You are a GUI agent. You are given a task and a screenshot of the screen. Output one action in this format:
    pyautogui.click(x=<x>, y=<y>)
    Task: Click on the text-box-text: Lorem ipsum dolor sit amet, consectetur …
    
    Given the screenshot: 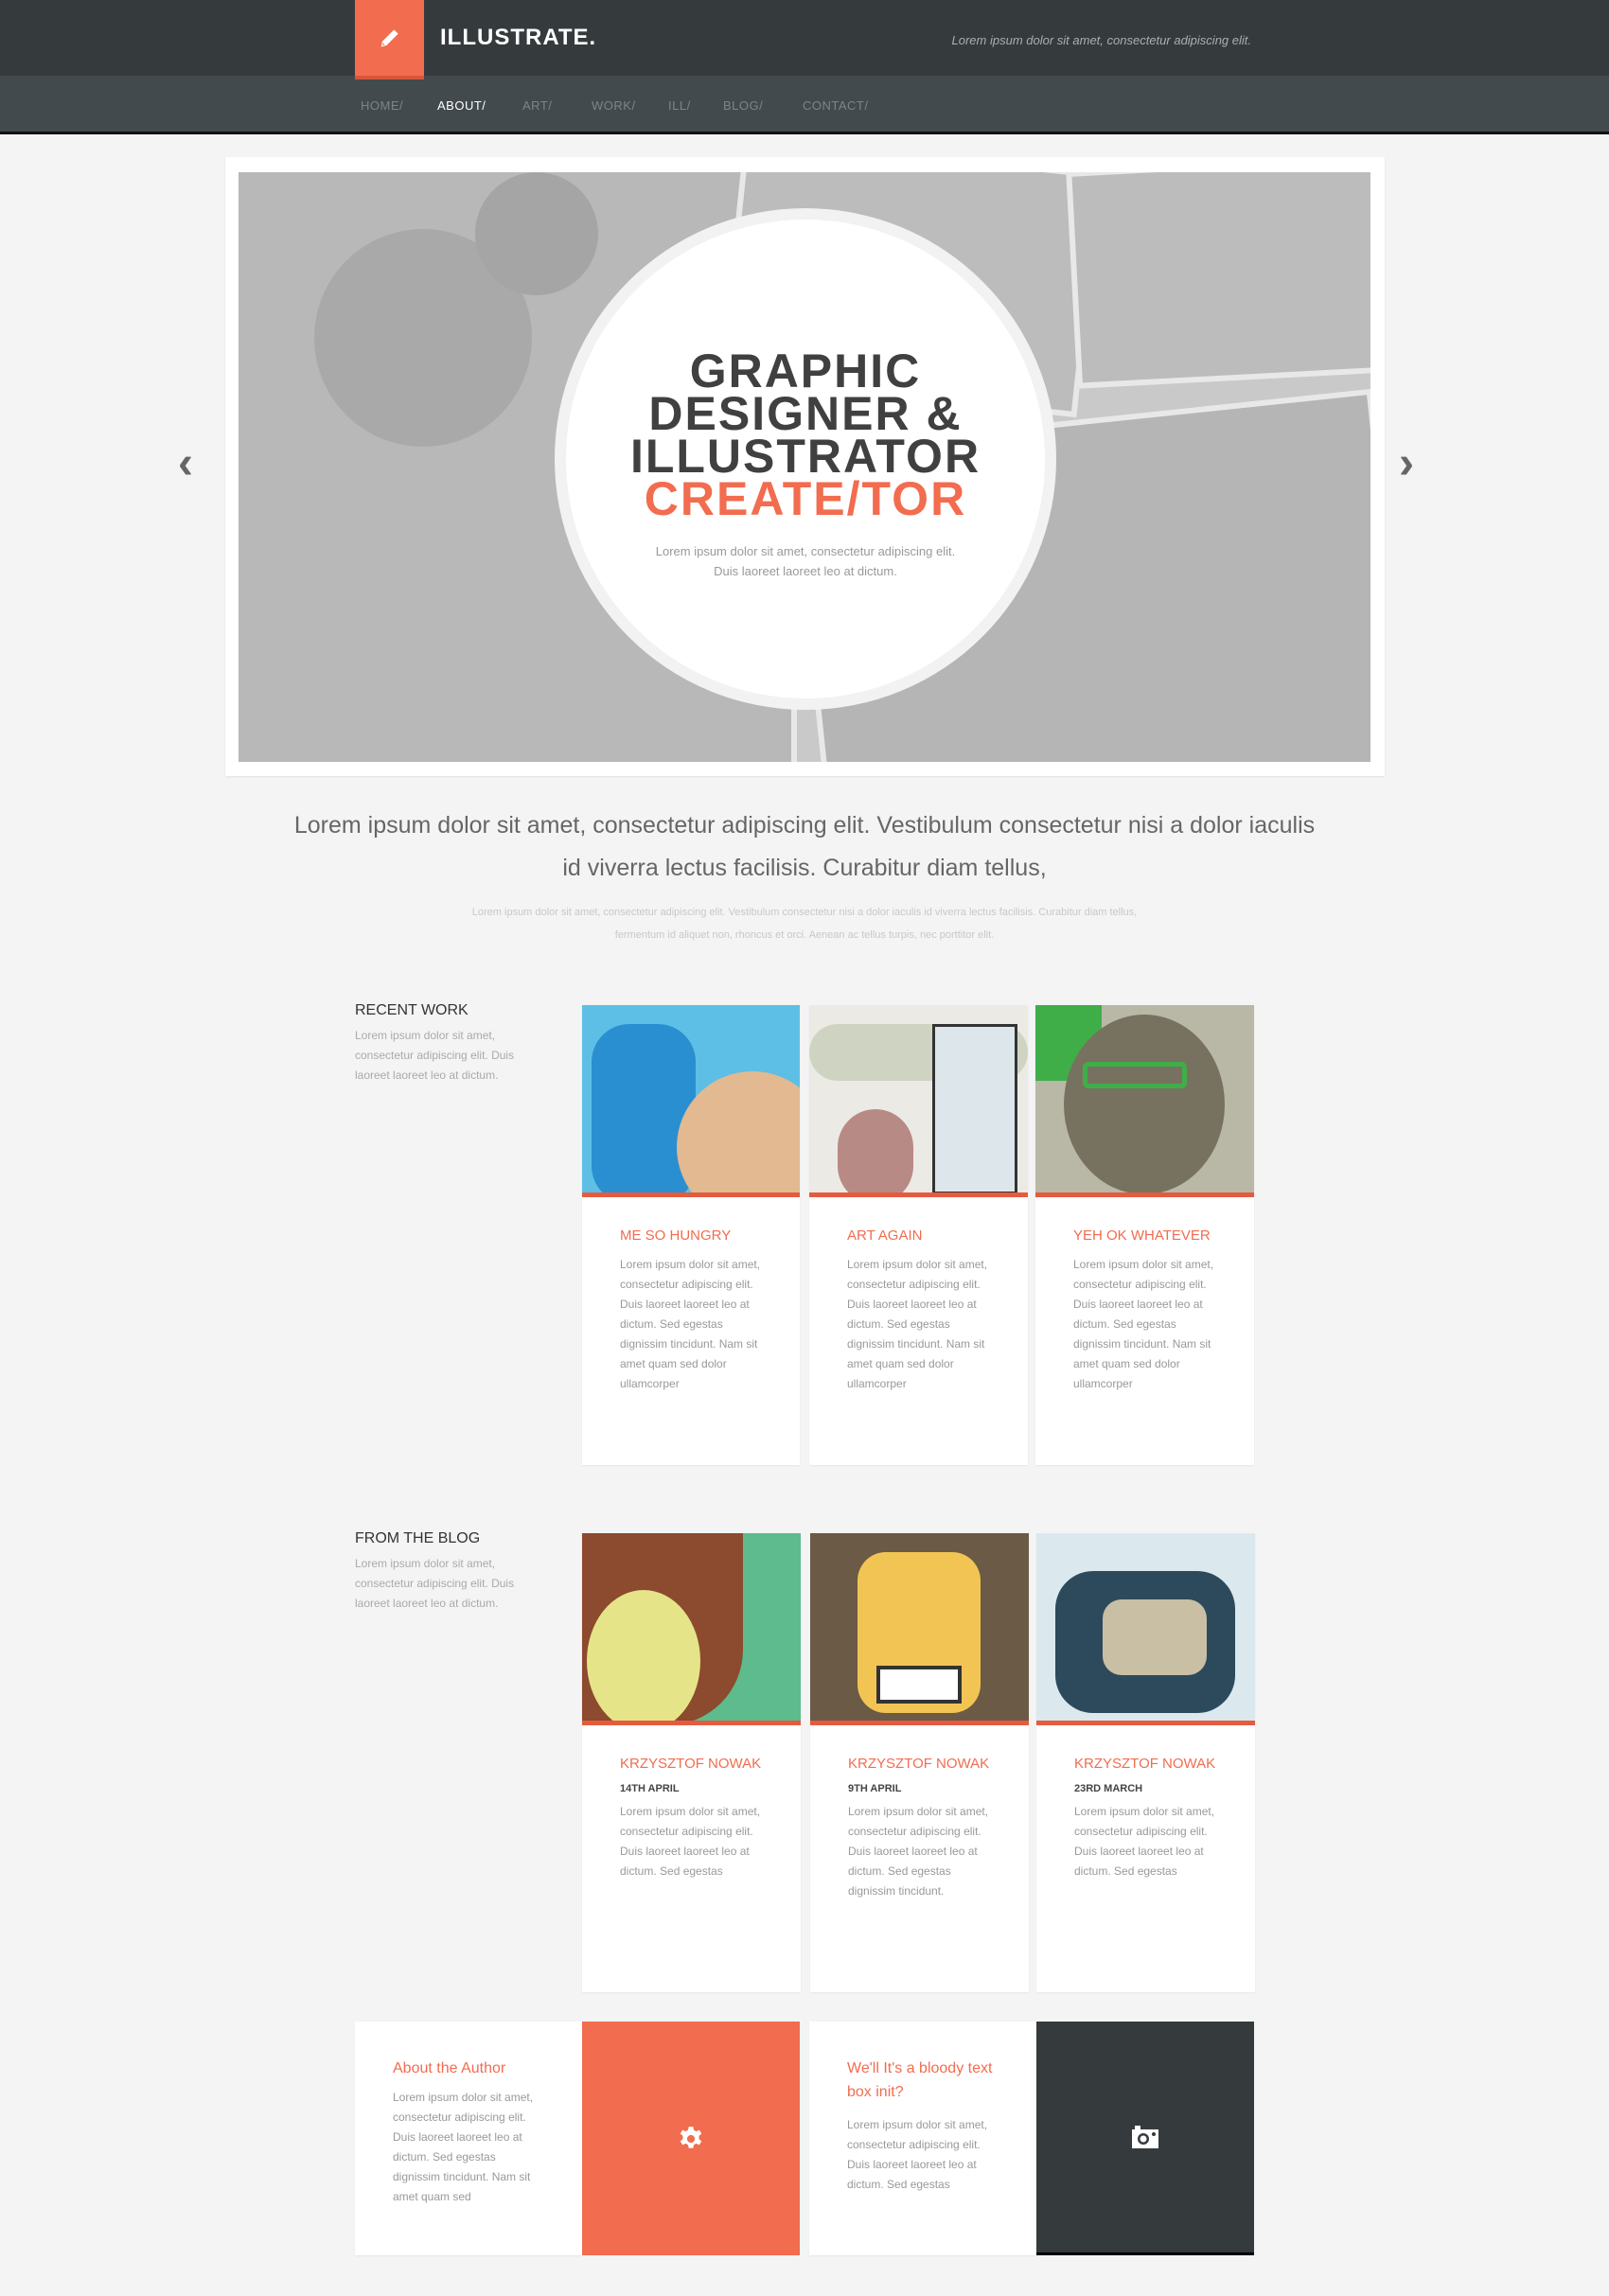 What is the action you would take?
    pyautogui.click(x=917, y=2154)
    